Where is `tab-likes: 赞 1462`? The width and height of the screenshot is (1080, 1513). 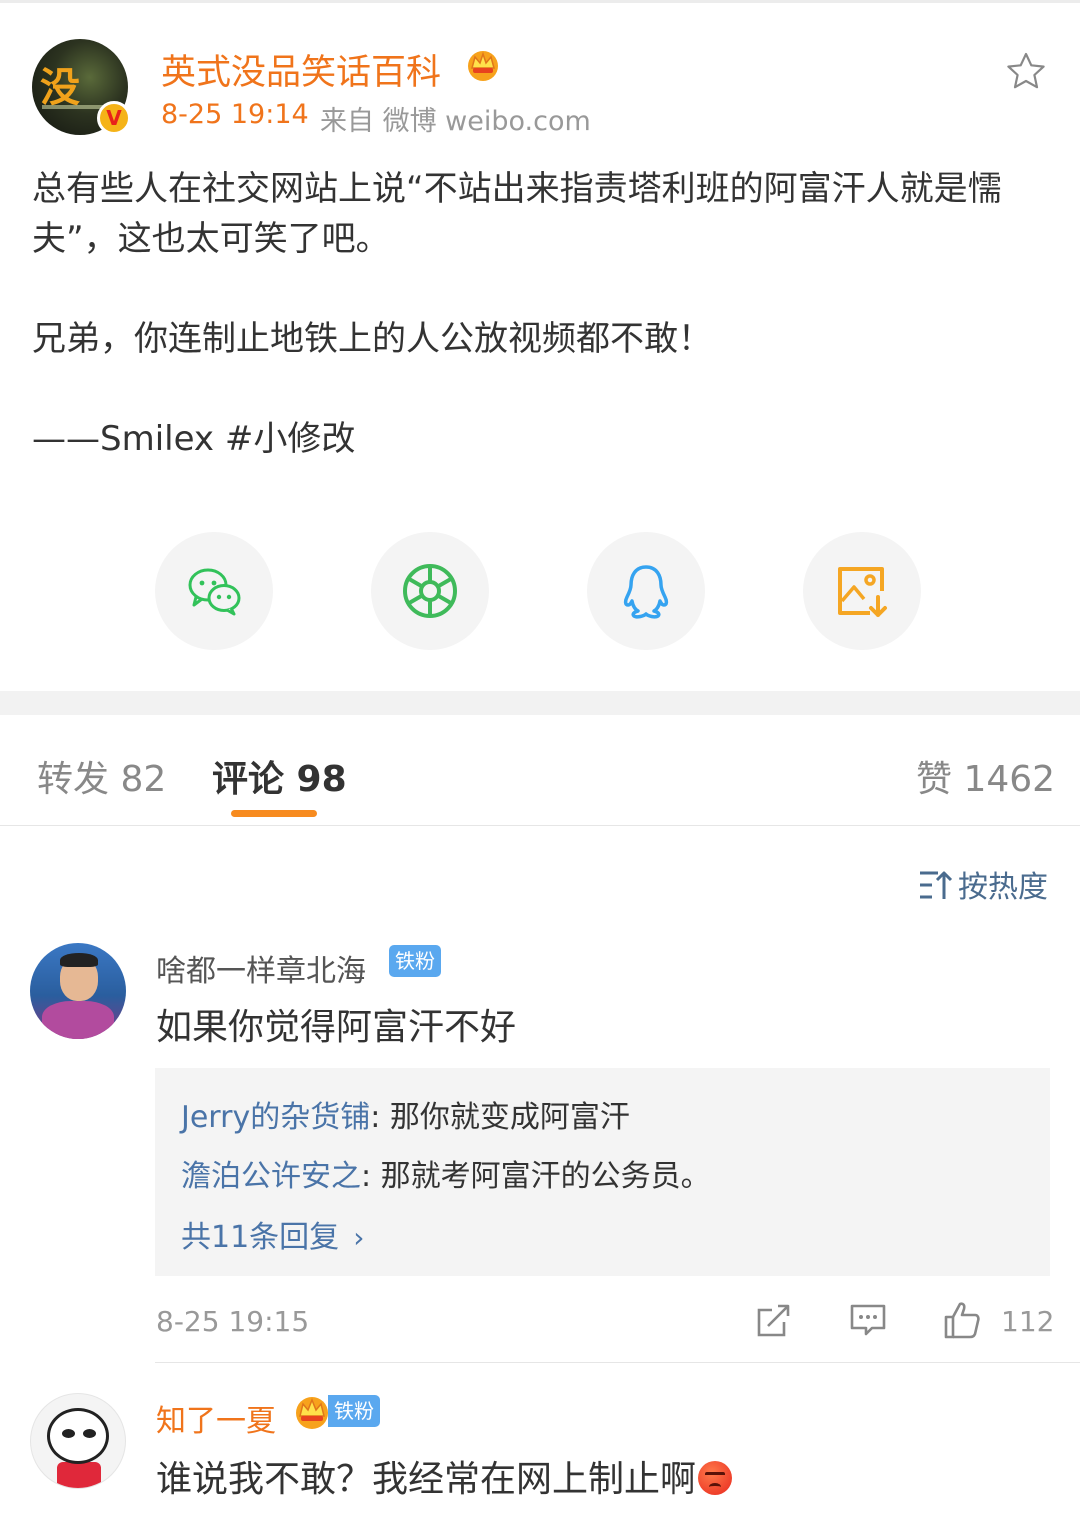
tab-likes: 赞 1462 is located at coordinates (985, 776).